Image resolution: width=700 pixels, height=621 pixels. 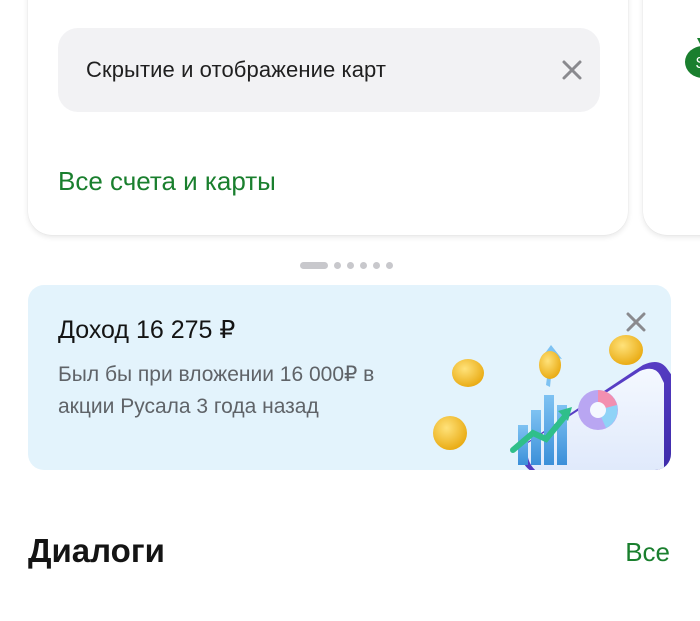 I want to click on all-accounts-link: Все счета и карты, so click(x=167, y=181).